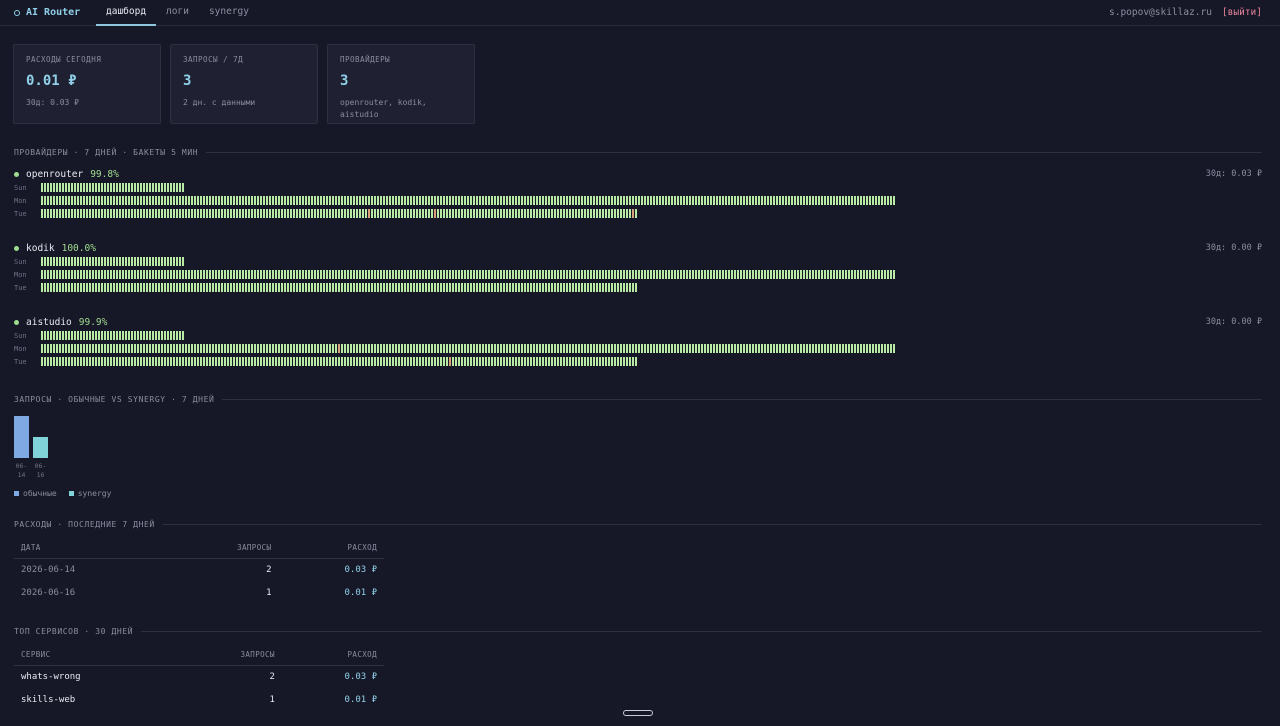  Describe the element at coordinates (331, 548) in the screenshot. I see `column-header-cost: РАСХОД` at that location.